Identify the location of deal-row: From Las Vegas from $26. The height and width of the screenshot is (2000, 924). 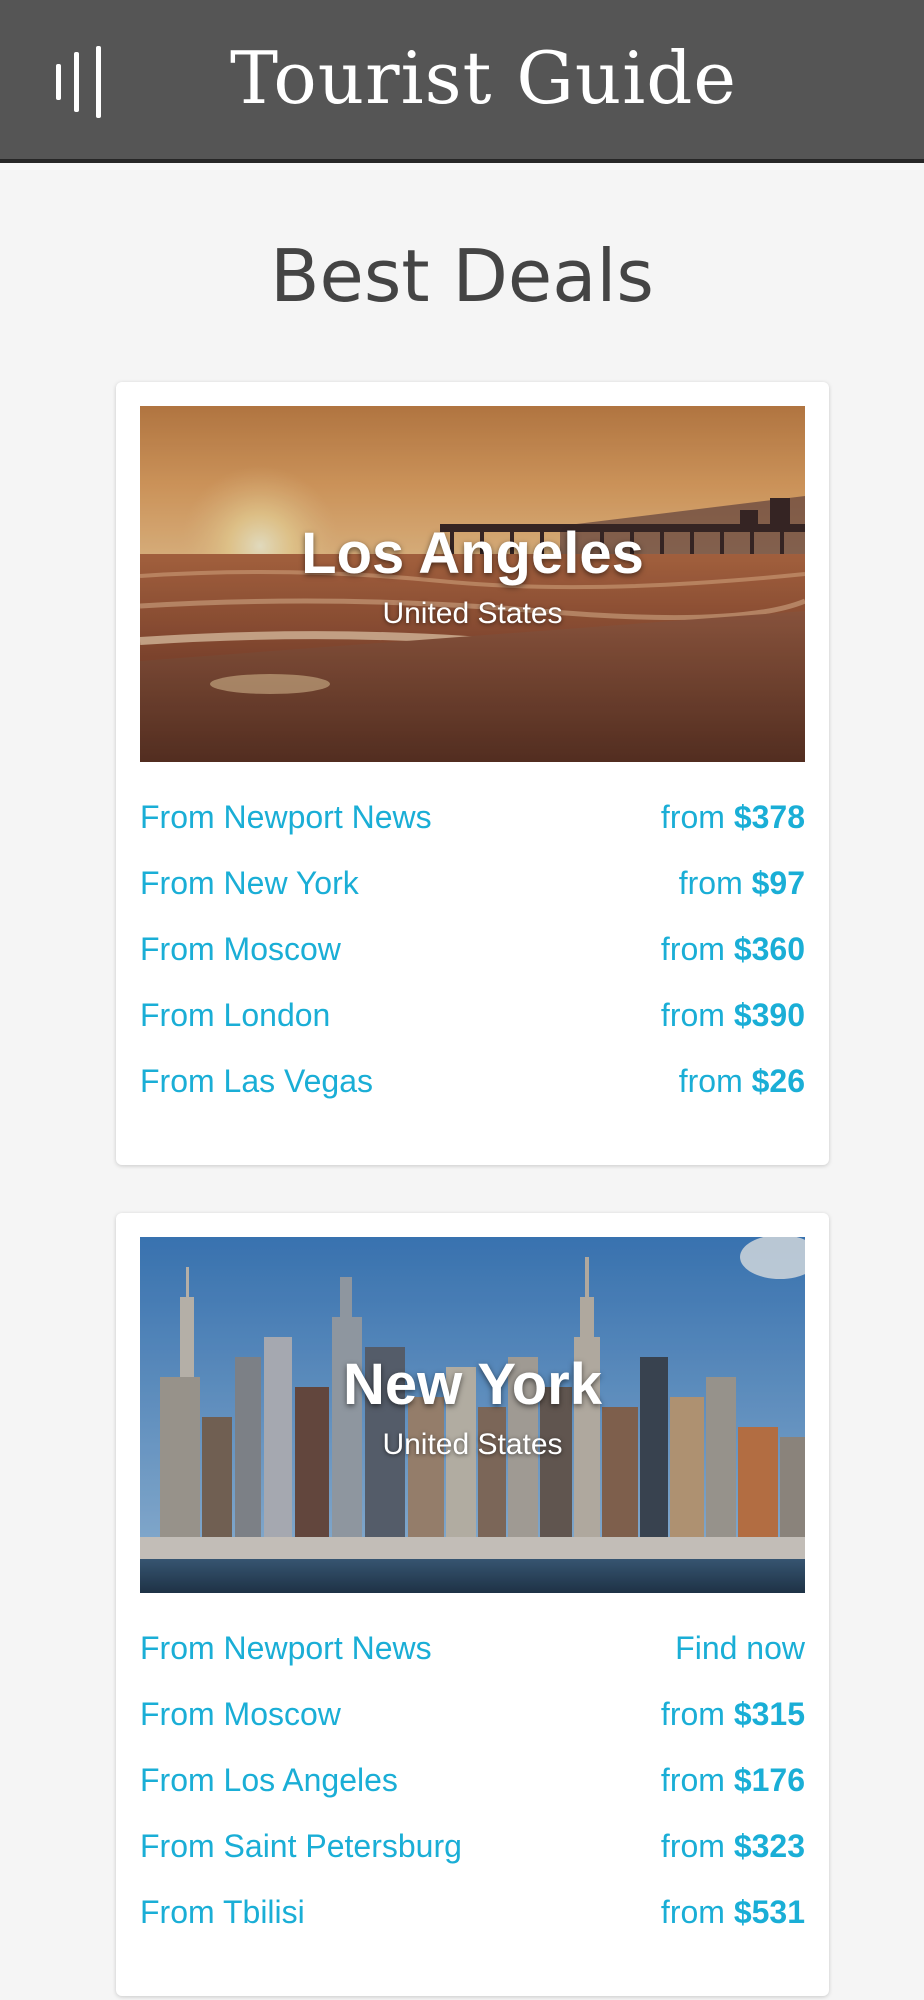
(472, 1081).